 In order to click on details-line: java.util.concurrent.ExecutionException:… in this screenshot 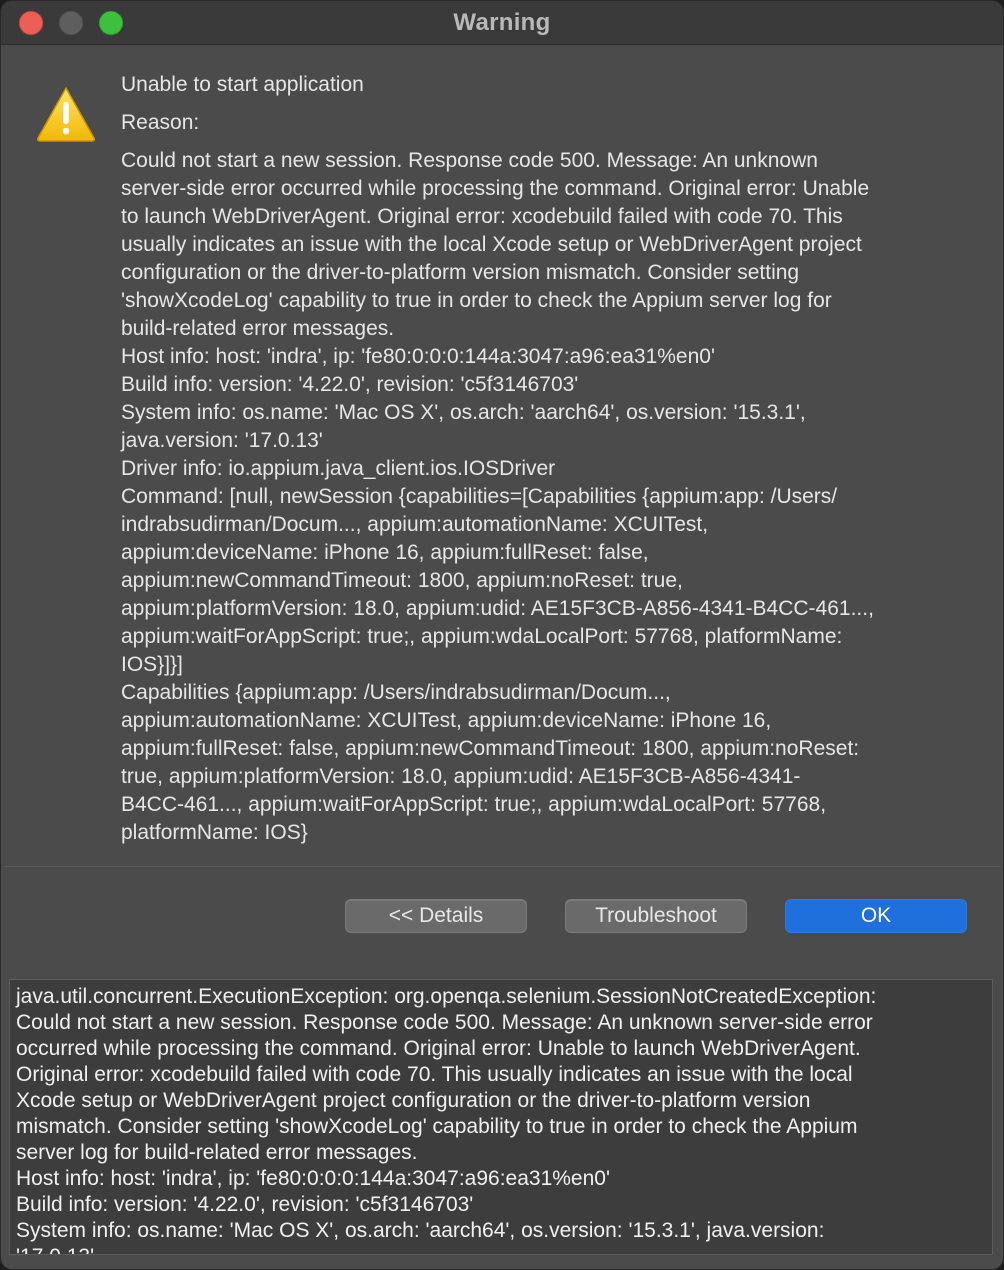, I will do `click(446, 996)`.